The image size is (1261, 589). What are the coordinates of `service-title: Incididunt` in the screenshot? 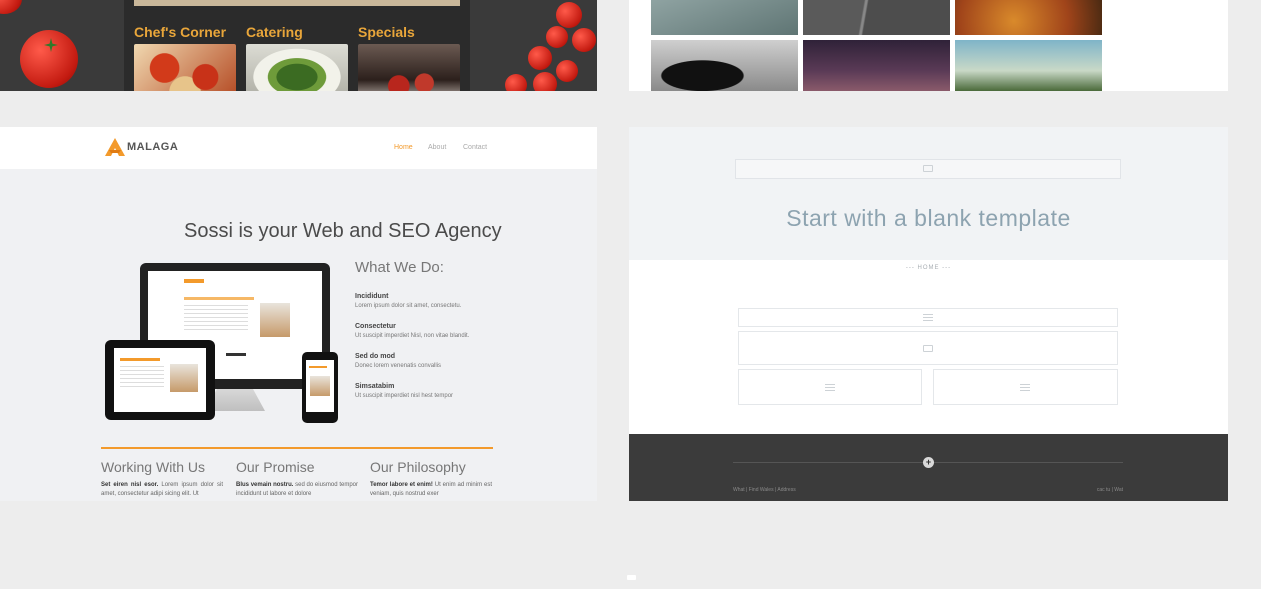 It's located at (372, 296).